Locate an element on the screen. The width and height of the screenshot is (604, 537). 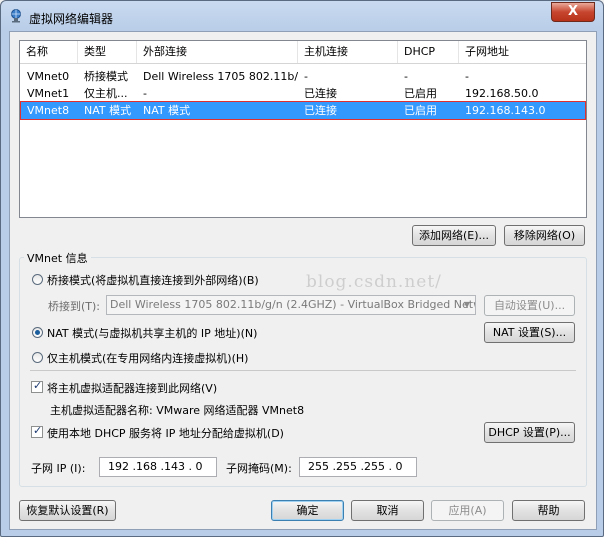
cell-type: NAT 模式 is located at coordinates (108, 110).